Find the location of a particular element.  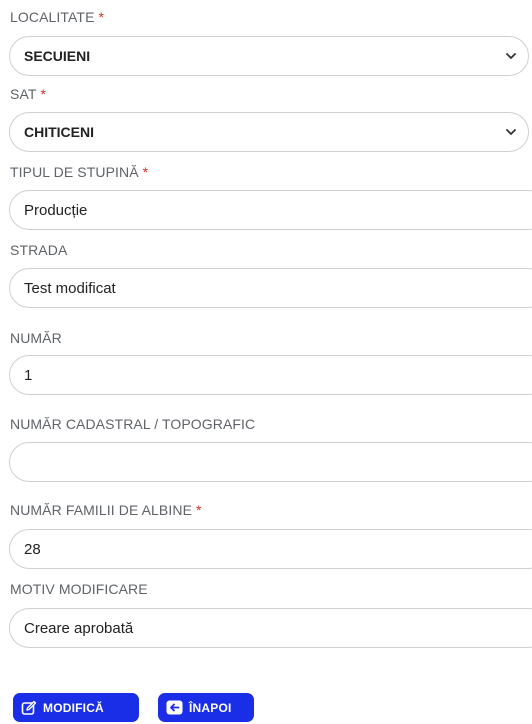

motiv-modificare-label: MOTIV MODIFICARE is located at coordinates (79, 589).